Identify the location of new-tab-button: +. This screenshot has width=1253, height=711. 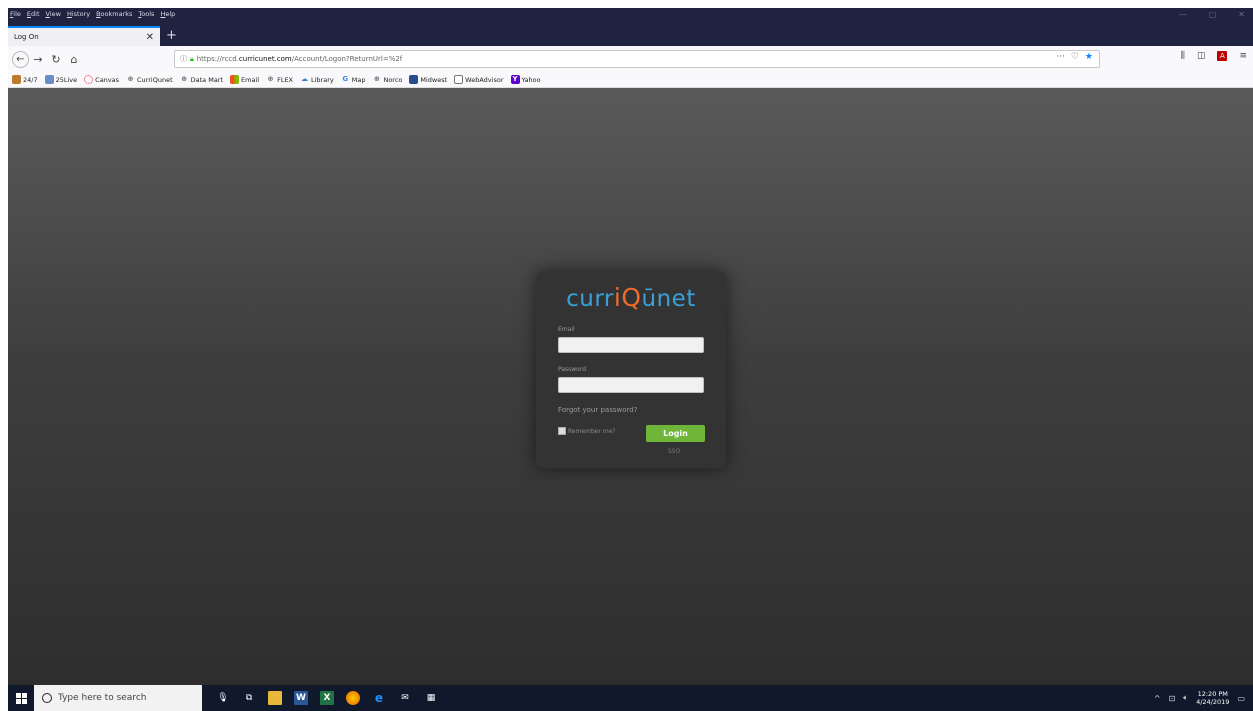
(171, 36).